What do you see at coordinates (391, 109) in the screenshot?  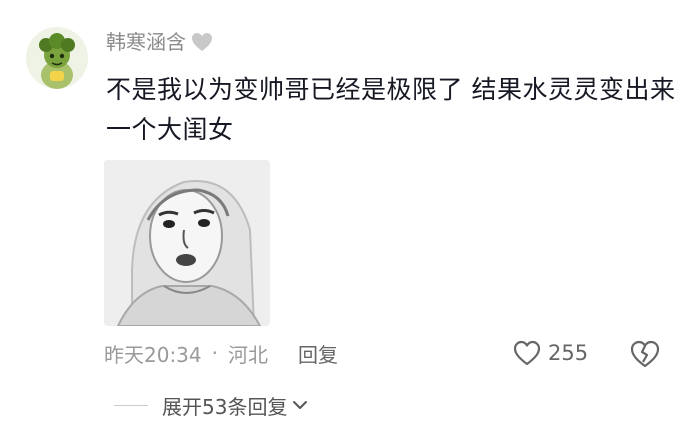 I see `comment-text: 不是我以为变帅哥已经是极限了 结果水灵灵变出来一个大闺女` at bounding box center [391, 109].